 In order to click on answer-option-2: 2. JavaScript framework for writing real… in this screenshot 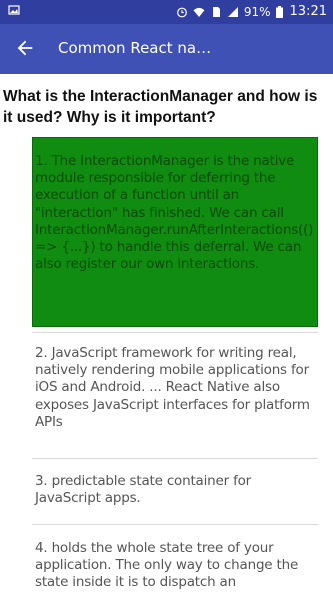, I will do `click(175, 388)`.